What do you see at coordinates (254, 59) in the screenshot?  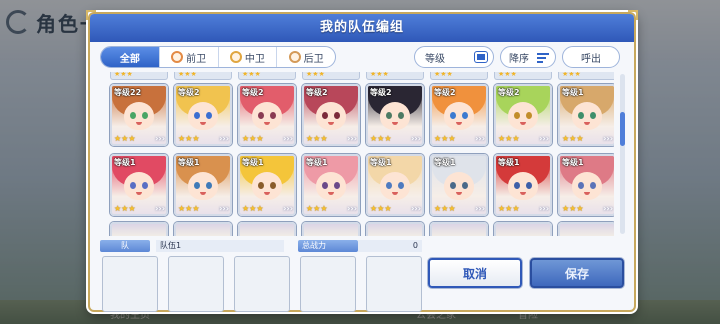 I see `tab-label: 中卫` at bounding box center [254, 59].